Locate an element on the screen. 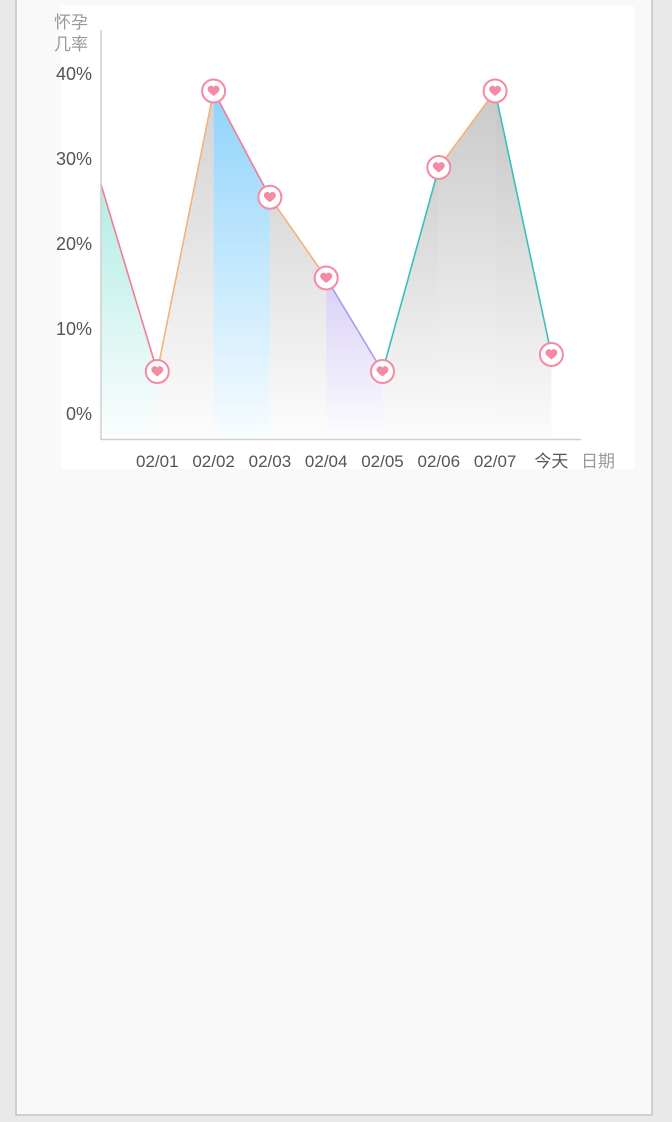  x-tick-label: 02/05 is located at coordinates (382, 461).